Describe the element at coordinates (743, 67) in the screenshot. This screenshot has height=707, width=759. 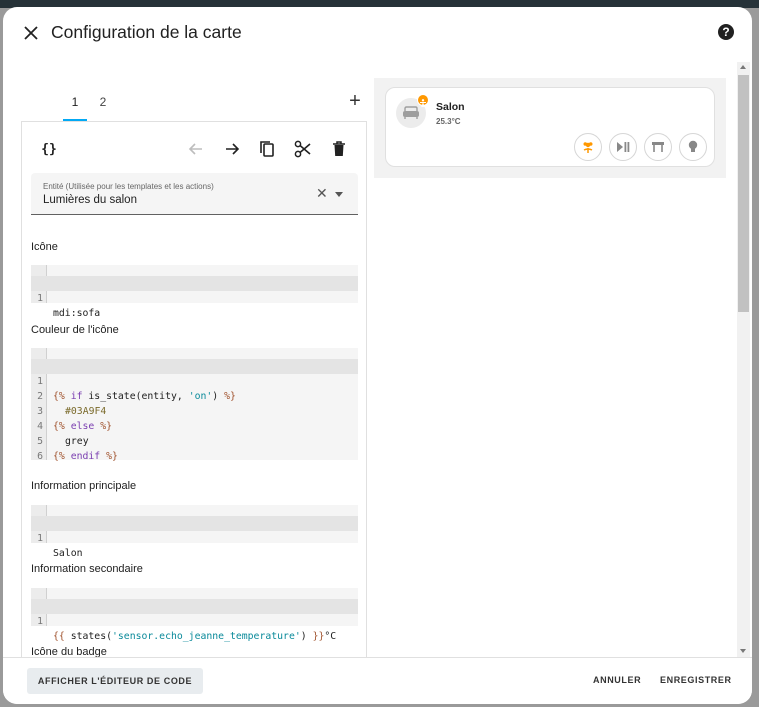
I see `scroll-up-icon` at that location.